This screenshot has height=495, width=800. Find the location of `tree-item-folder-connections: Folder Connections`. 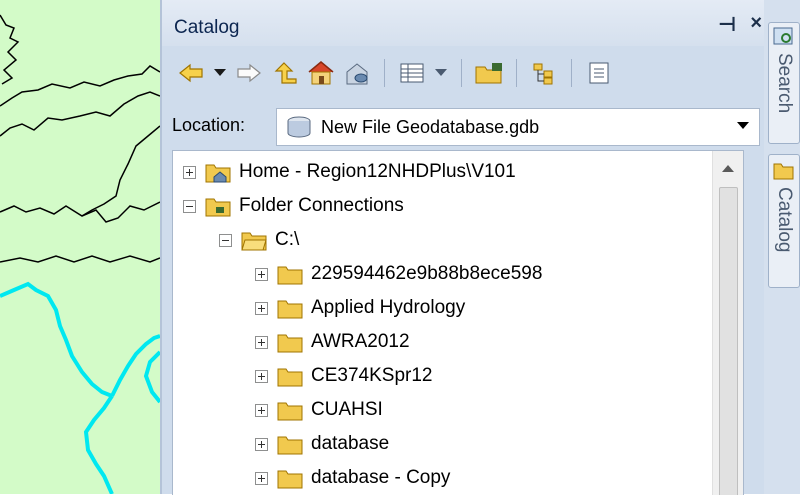

tree-item-folder-connections: Folder Connections is located at coordinates (293, 206).